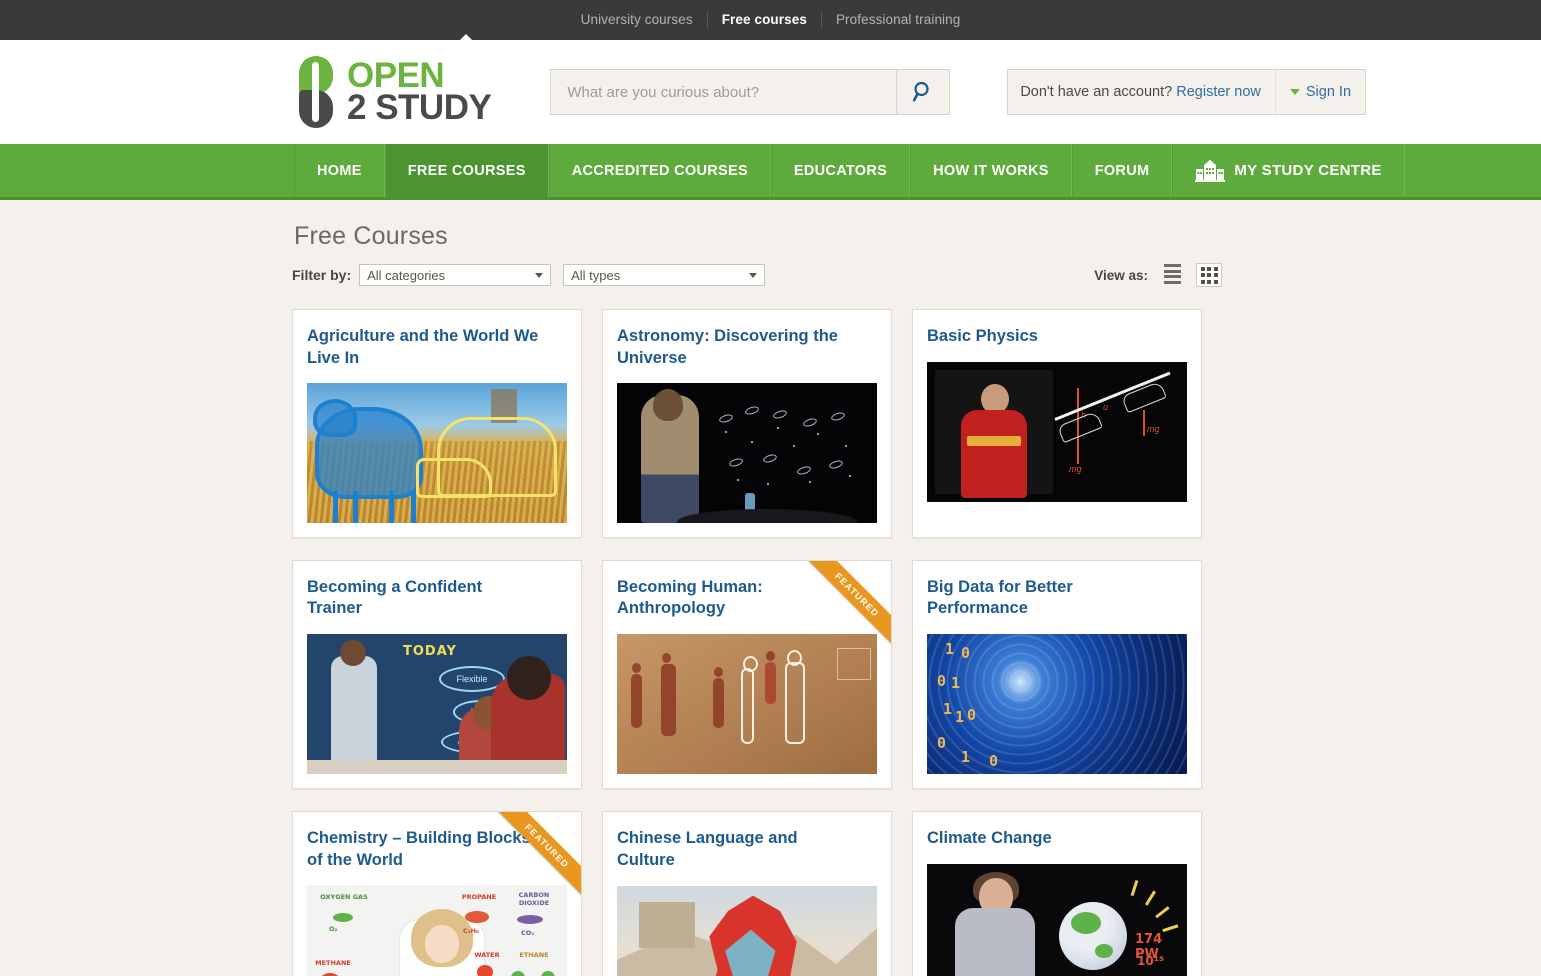  I want to click on course-title: Climate Change, so click(989, 838).